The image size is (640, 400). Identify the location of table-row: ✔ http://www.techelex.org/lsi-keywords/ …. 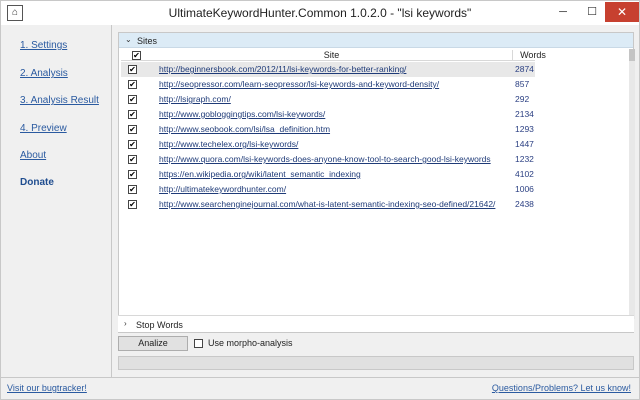
(328, 144).